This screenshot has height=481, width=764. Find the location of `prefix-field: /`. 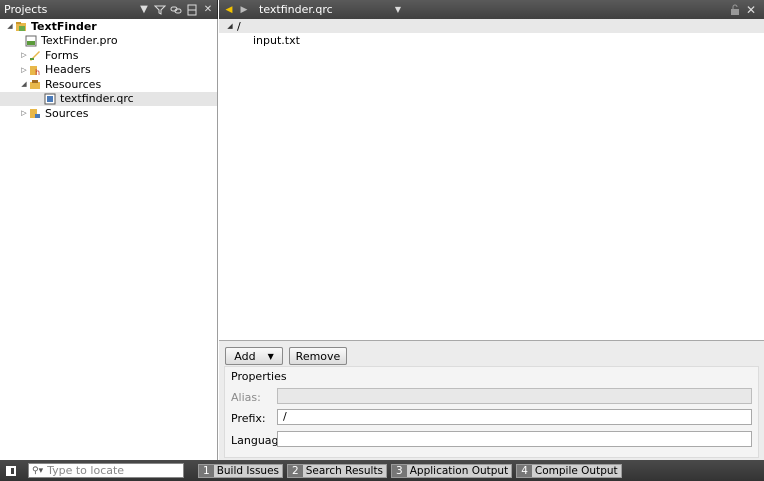

prefix-field: / is located at coordinates (514, 417).